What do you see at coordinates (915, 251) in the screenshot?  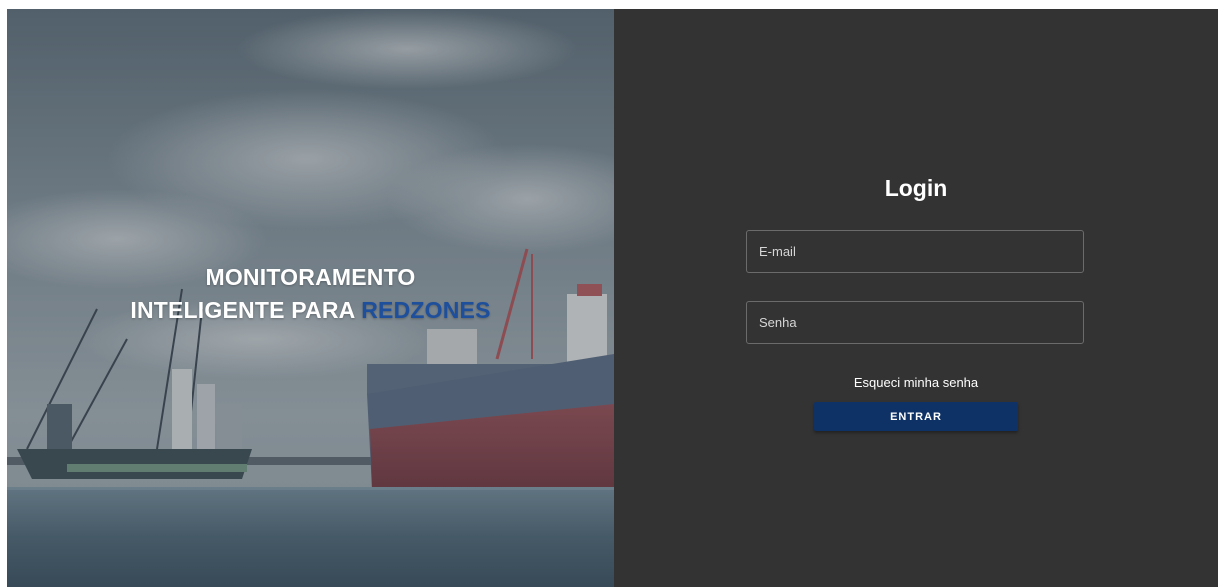 I see `email-field` at bounding box center [915, 251].